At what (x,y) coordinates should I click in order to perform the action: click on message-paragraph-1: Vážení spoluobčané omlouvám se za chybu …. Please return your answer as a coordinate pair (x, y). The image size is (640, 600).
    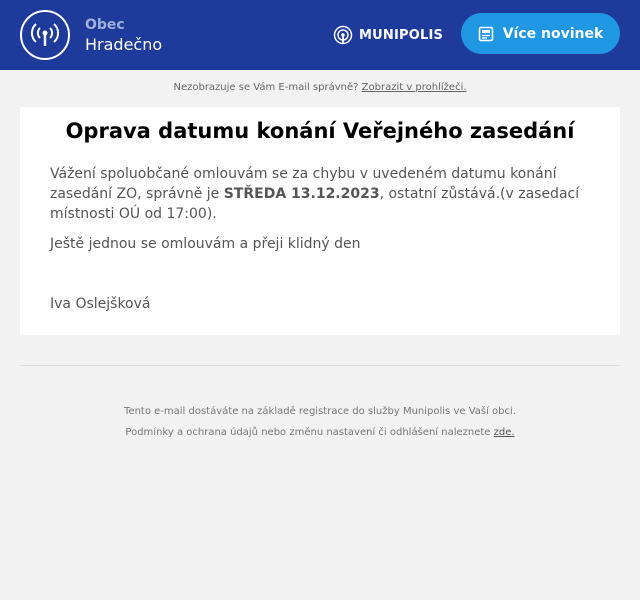
    Looking at the image, I should click on (320, 194).